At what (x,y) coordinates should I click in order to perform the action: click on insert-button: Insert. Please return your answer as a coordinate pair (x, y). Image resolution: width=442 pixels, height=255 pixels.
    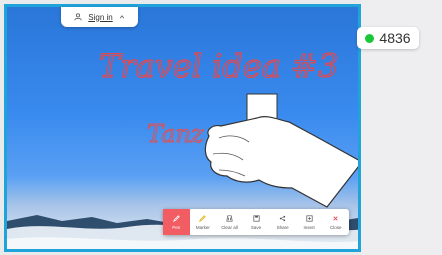
    Looking at the image, I should click on (309, 222).